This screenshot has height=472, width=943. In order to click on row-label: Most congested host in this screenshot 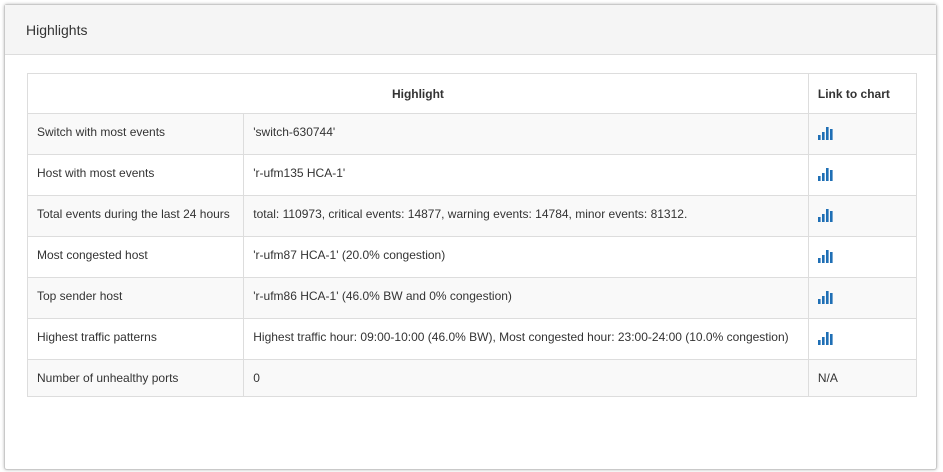, I will do `click(135, 257)`.